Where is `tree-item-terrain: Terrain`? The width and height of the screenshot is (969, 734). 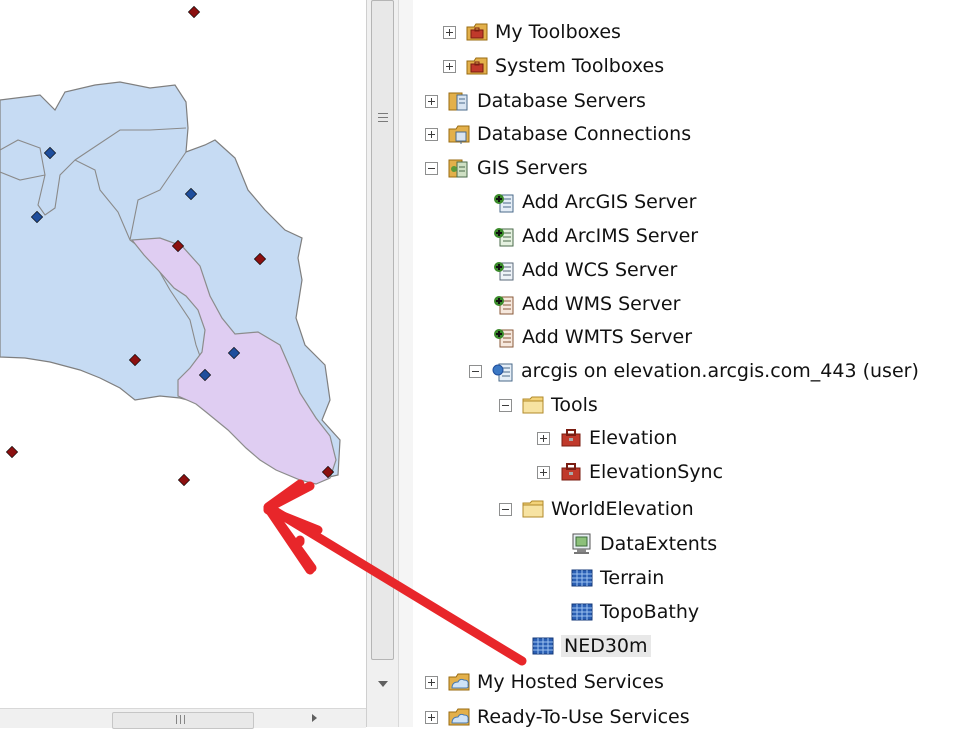
tree-item-terrain: Terrain is located at coordinates (617, 578).